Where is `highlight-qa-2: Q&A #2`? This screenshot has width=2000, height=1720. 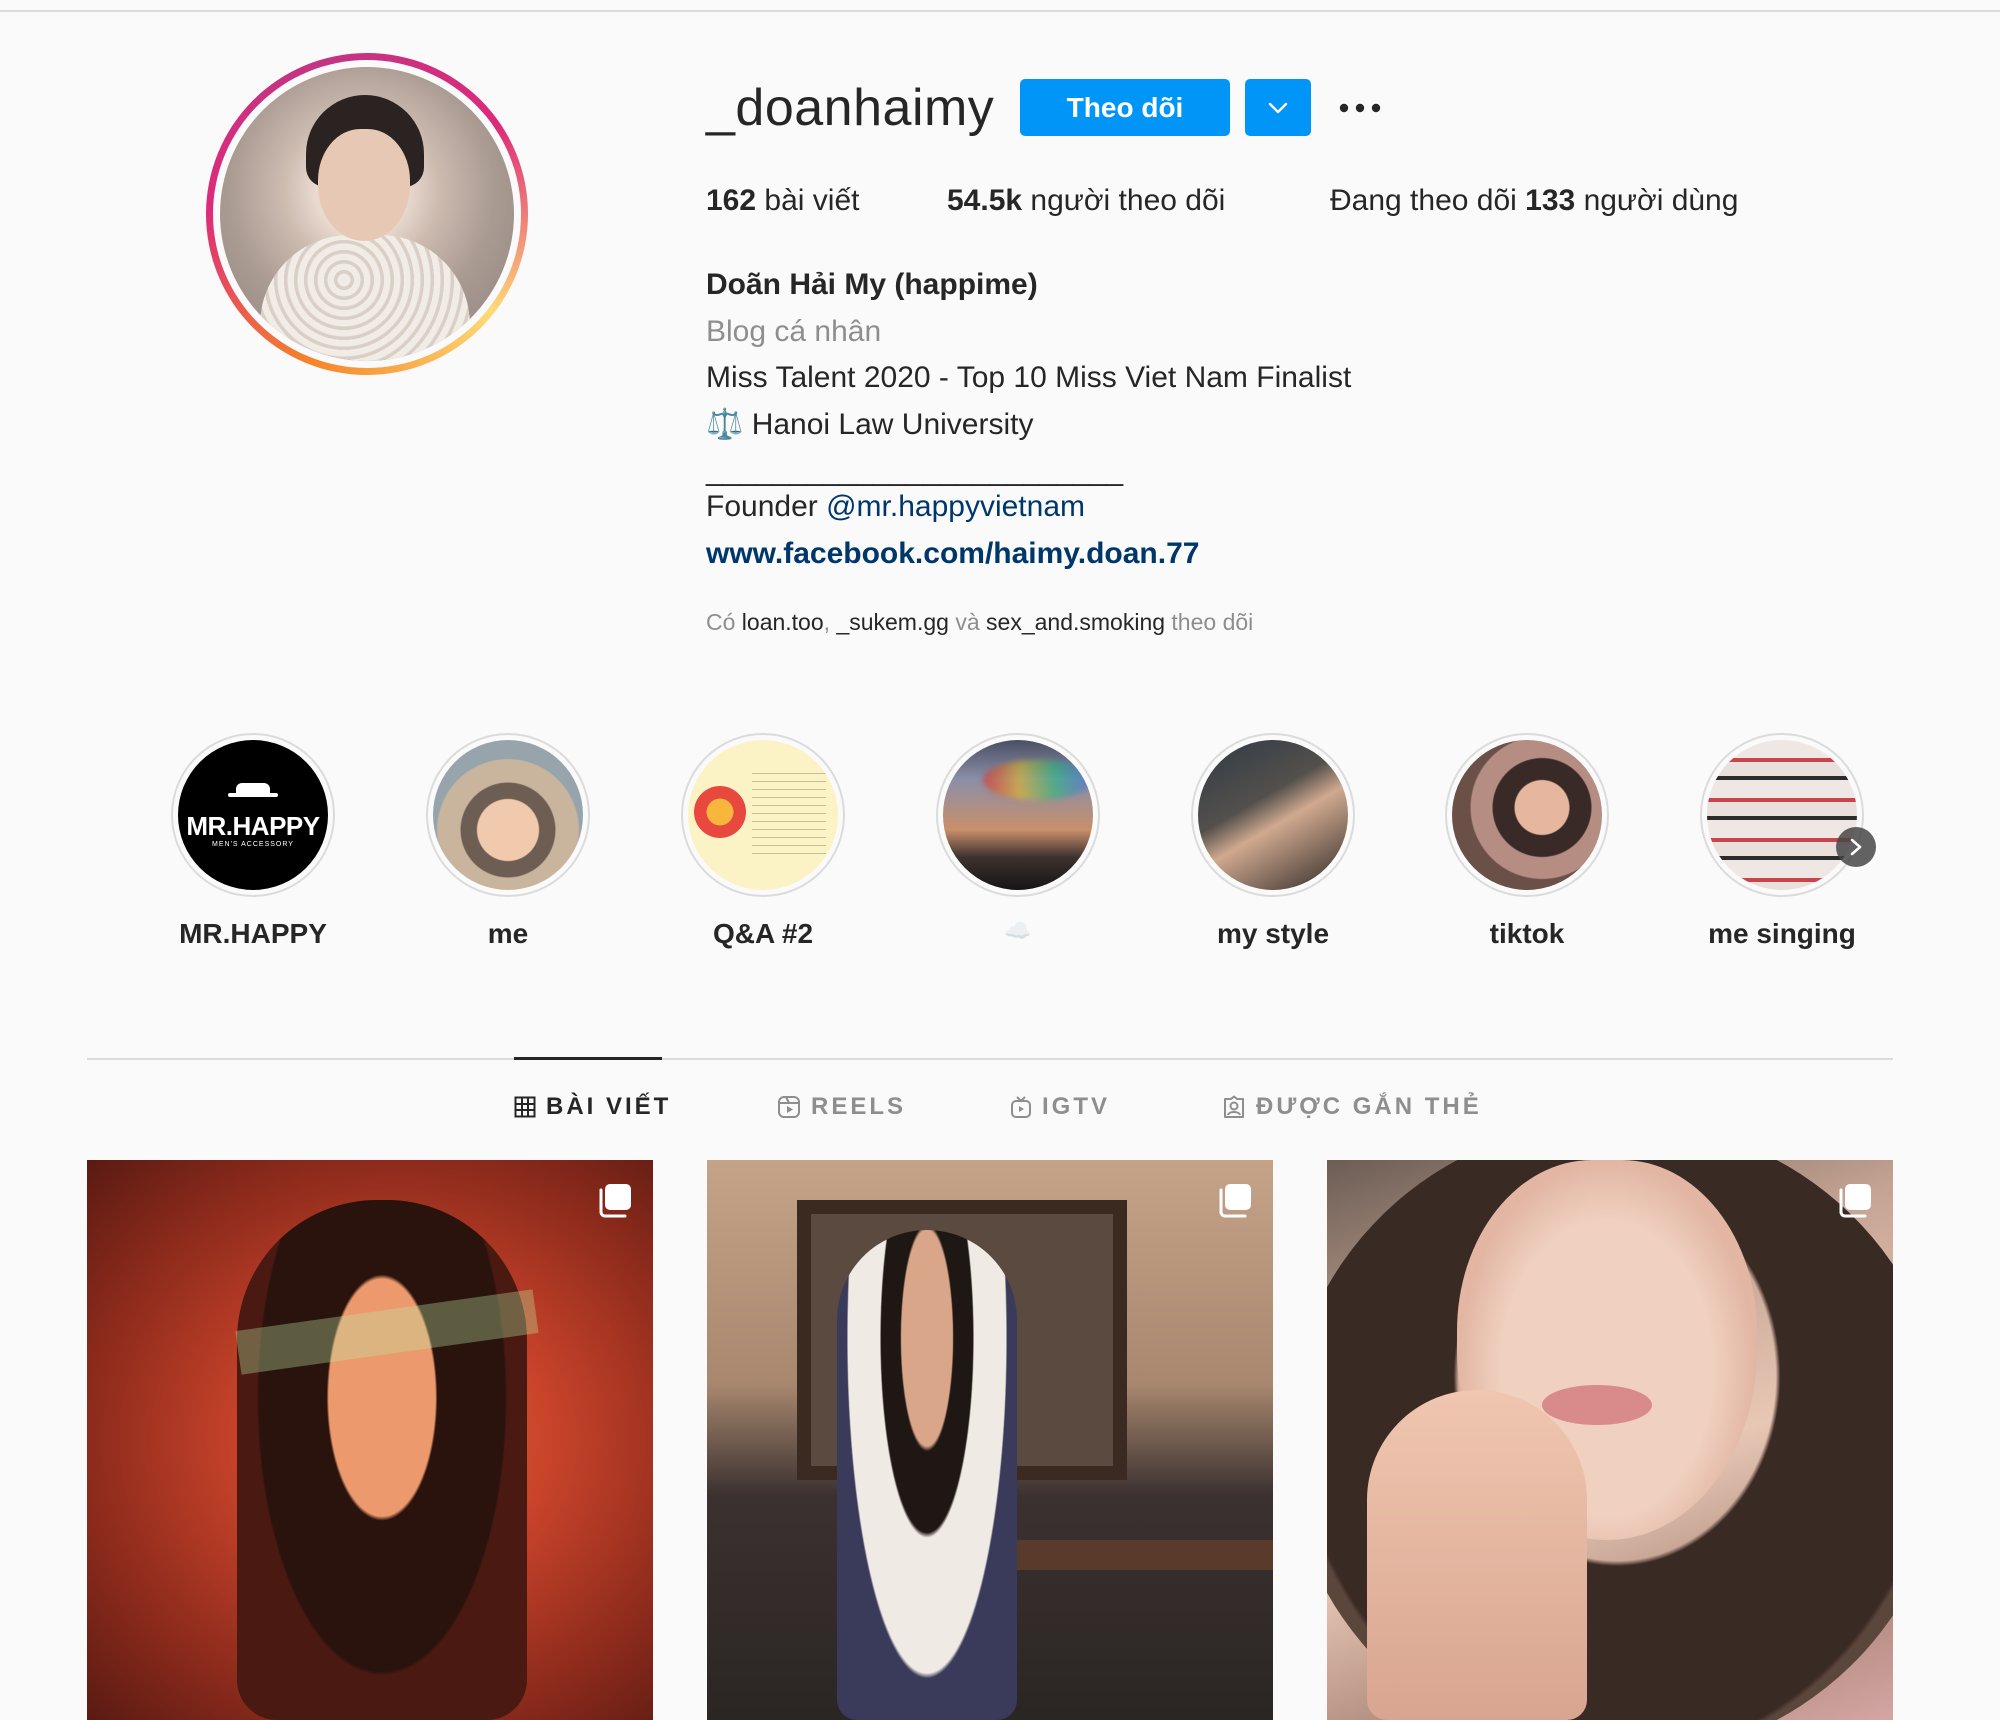
highlight-qa-2: Q&A #2 is located at coordinates (763, 842).